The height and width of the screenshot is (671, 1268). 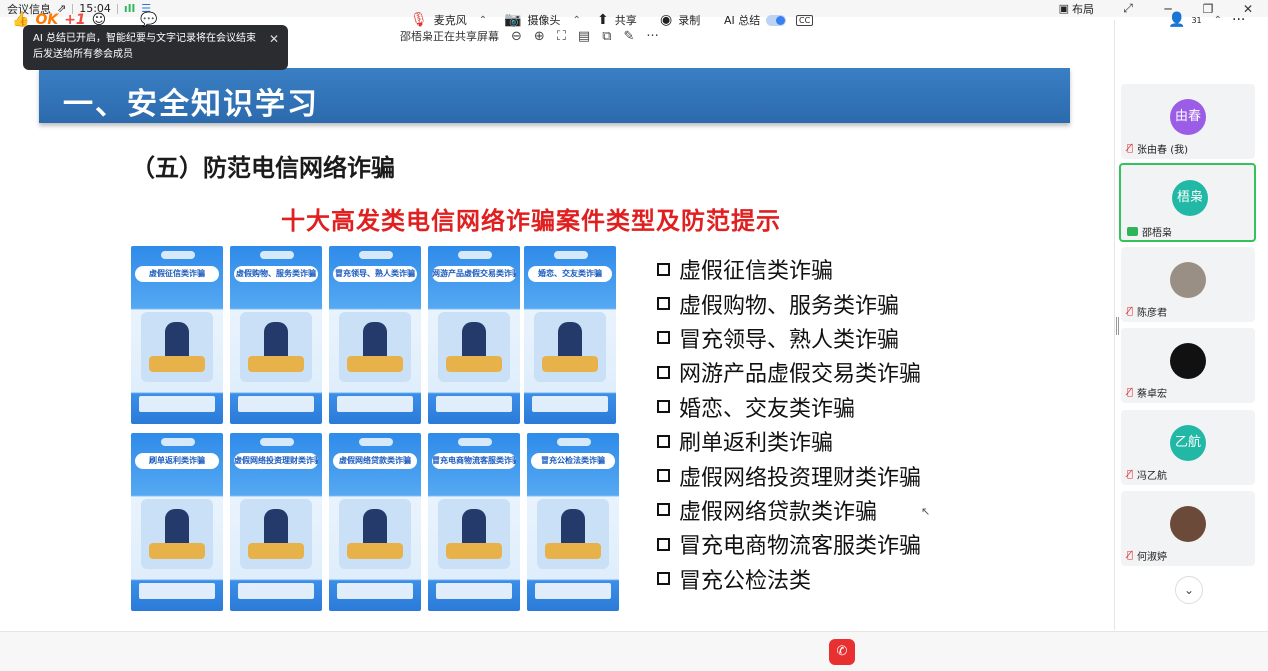 What do you see at coordinates (745, 581) in the screenshot?
I see `list-item-label: 冒充公检法类` at bounding box center [745, 581].